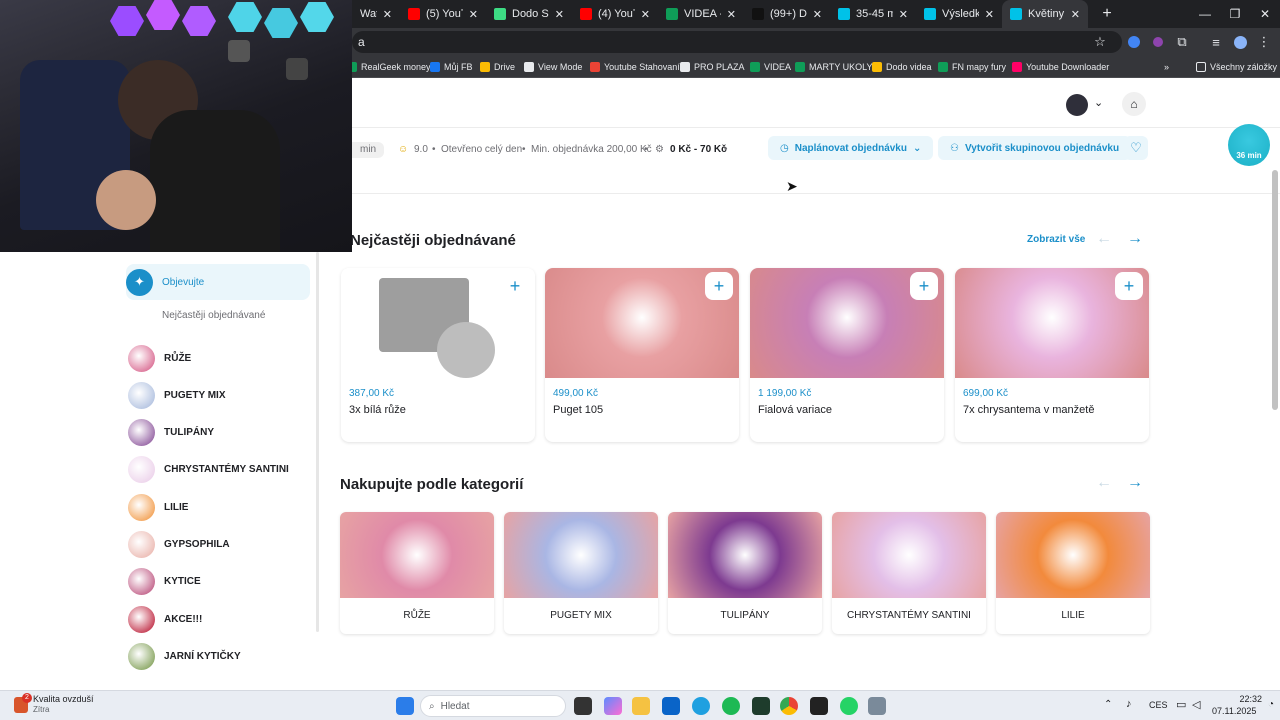  What do you see at coordinates (405, 706) in the screenshot?
I see `start-button` at bounding box center [405, 706].